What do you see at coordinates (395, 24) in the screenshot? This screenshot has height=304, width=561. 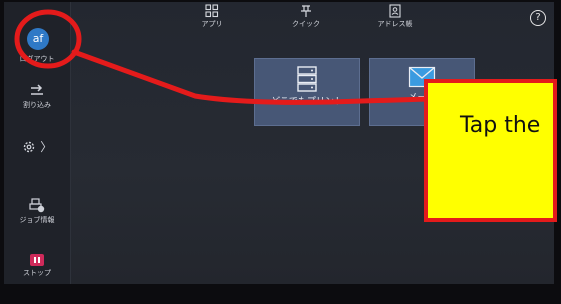 I see `tab-address-book-label: アドレス帳` at bounding box center [395, 24].